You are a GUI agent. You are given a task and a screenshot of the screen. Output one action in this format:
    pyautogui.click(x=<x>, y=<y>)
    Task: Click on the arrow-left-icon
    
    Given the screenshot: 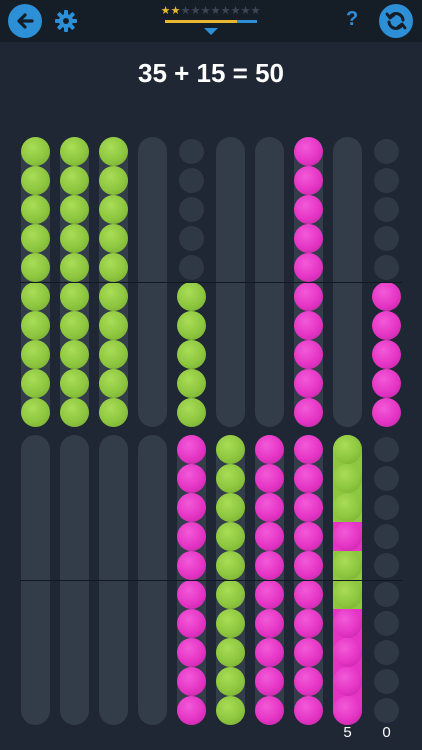 What is the action you would take?
    pyautogui.click(x=25, y=21)
    